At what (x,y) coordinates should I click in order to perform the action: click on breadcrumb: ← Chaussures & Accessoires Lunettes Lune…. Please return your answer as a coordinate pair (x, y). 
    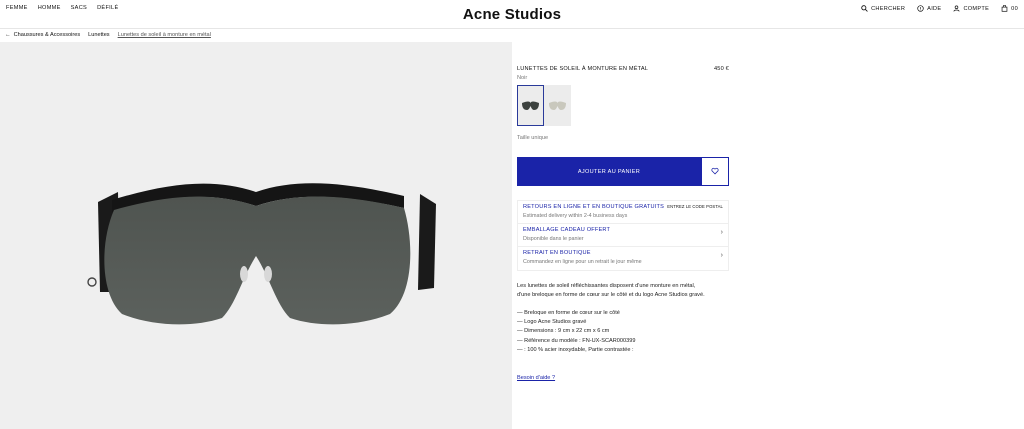
    Looking at the image, I should click on (108, 35).